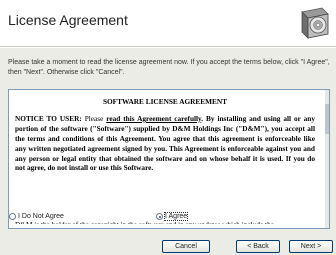  What do you see at coordinates (315, 23) in the screenshot?
I see `installer-cd-box-icon` at bounding box center [315, 23].